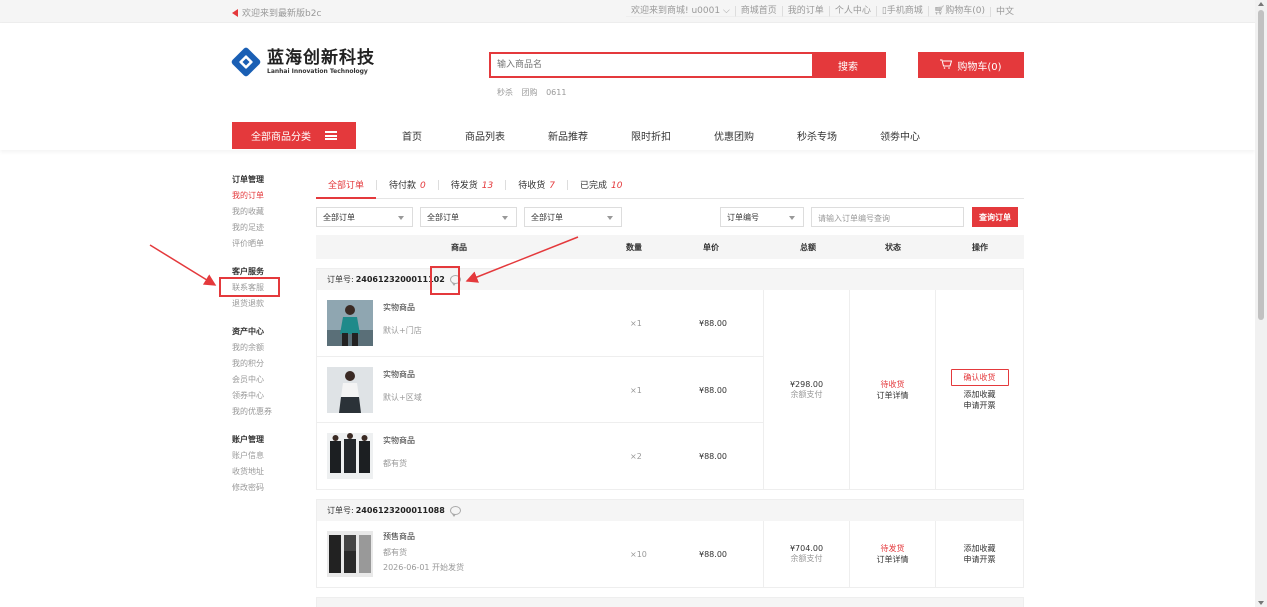  I want to click on annotation-arrows, so click(364, 261).